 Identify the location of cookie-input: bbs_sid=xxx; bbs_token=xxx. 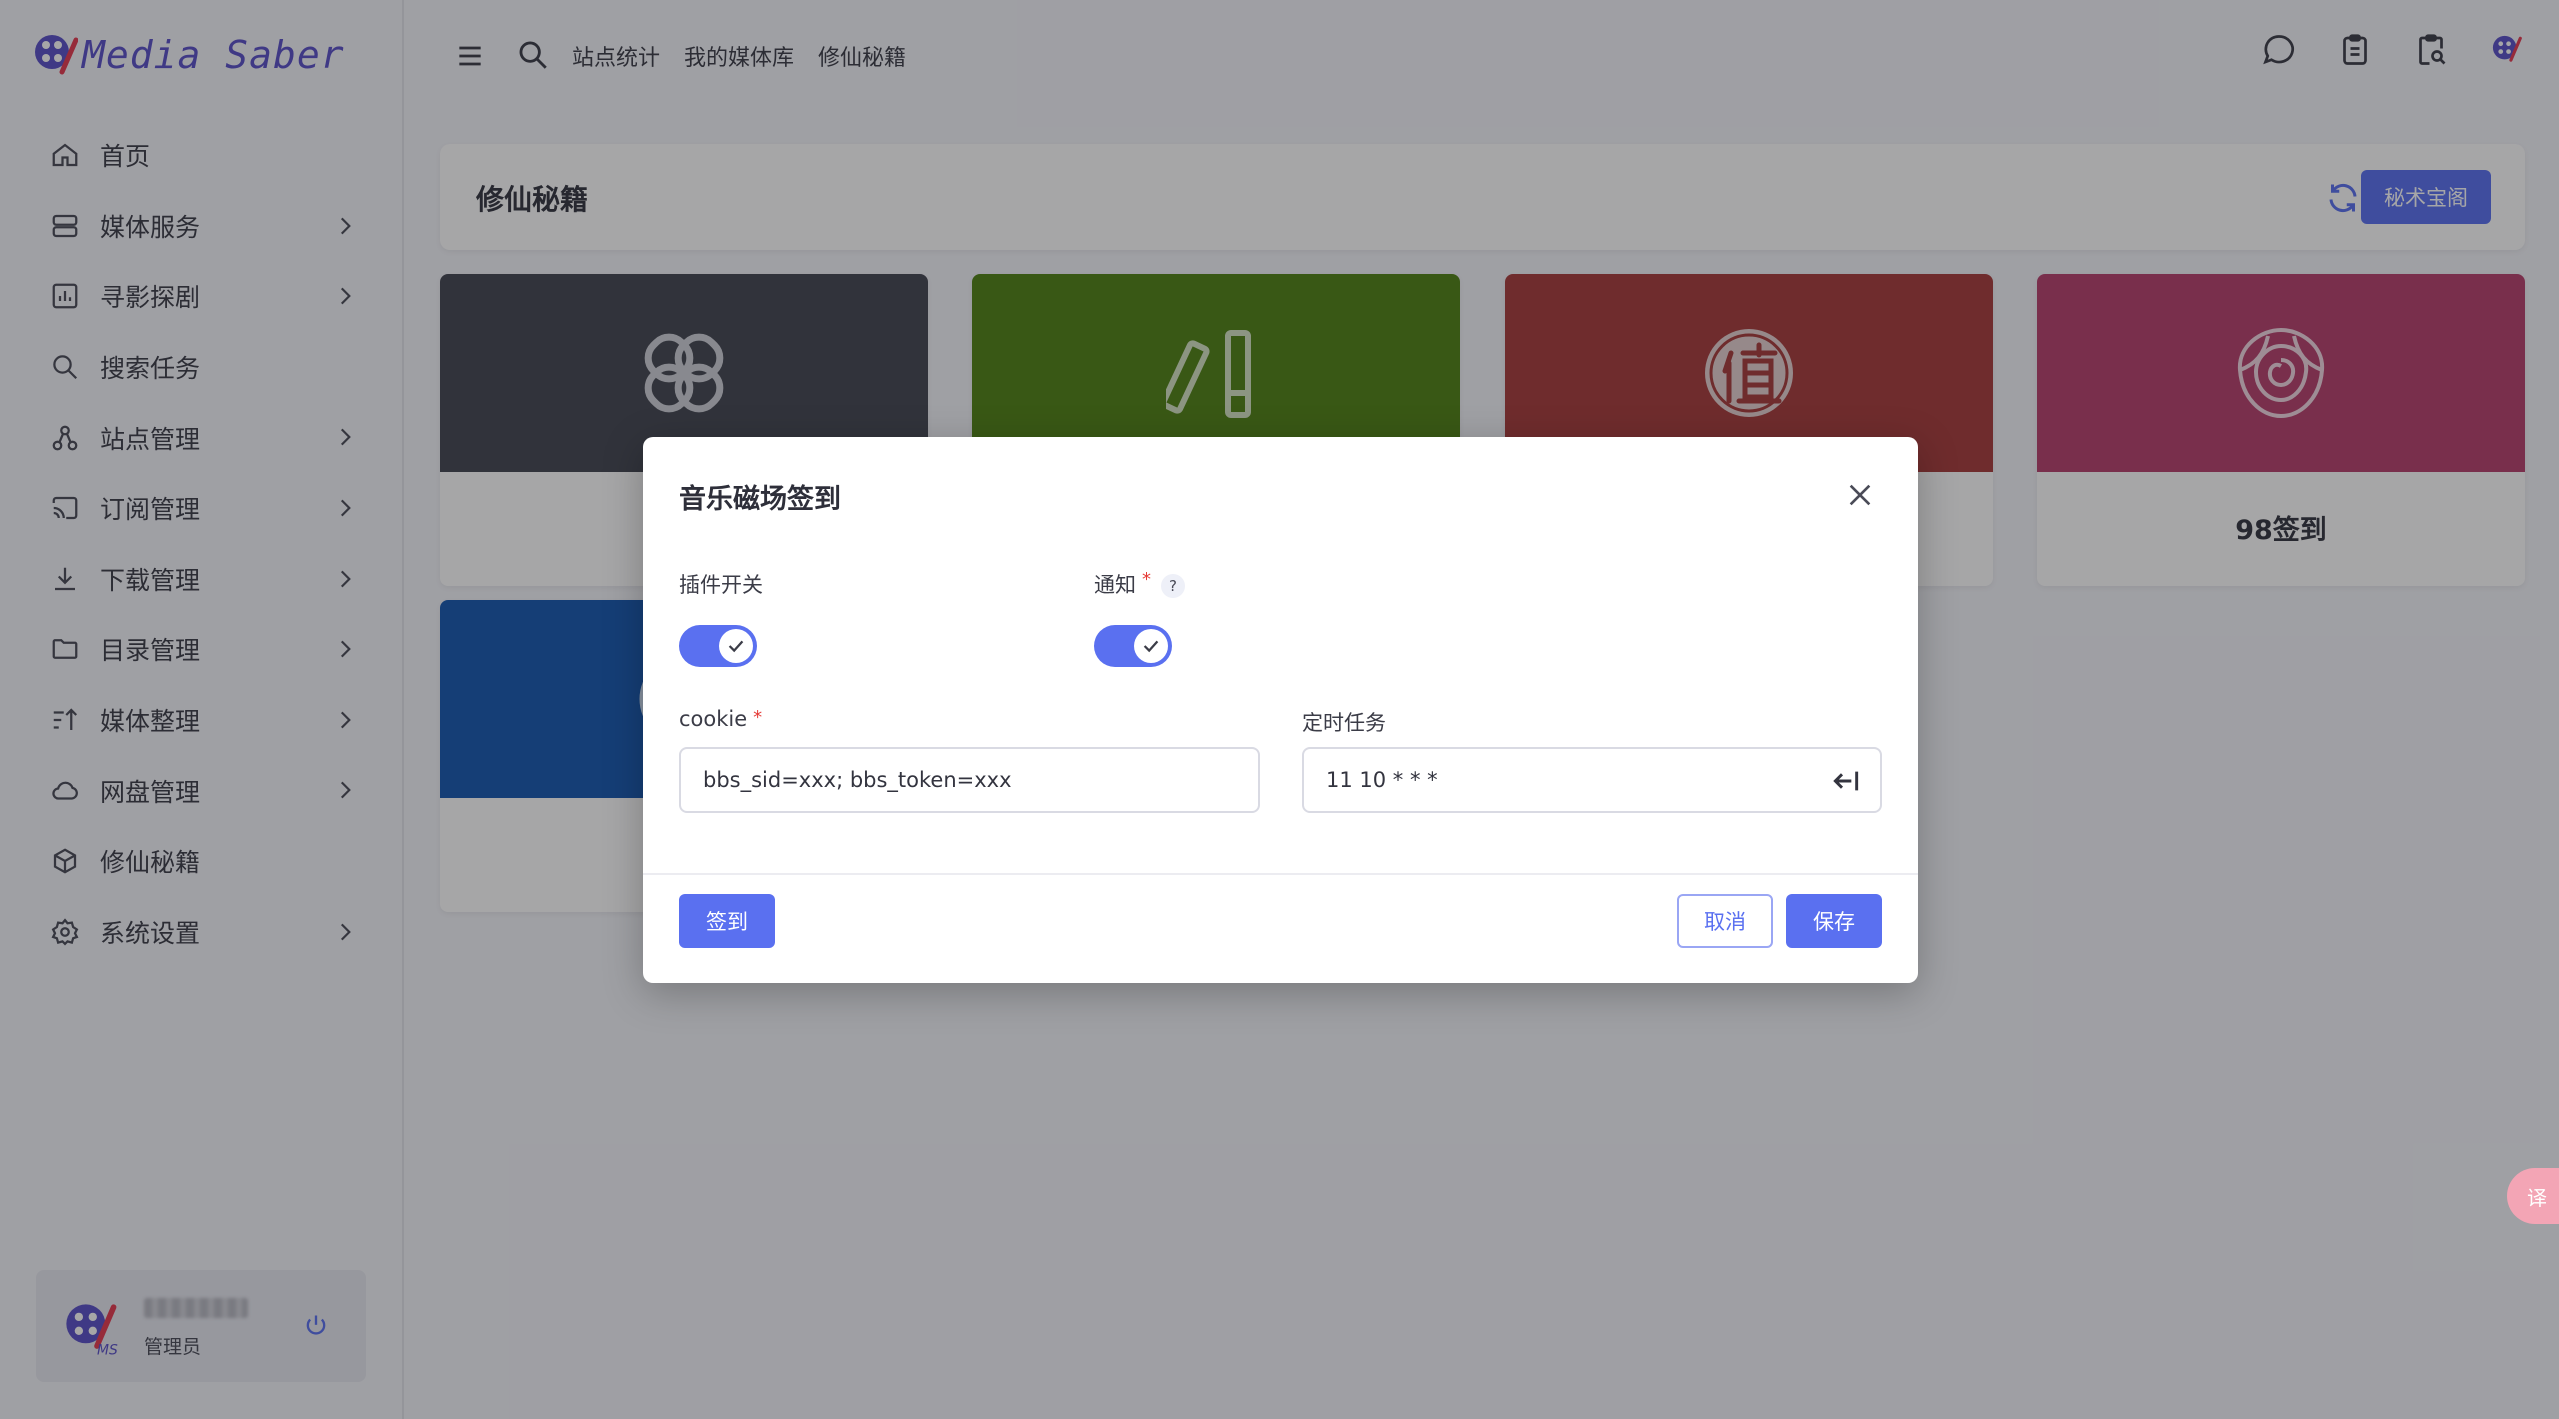
(969, 780).